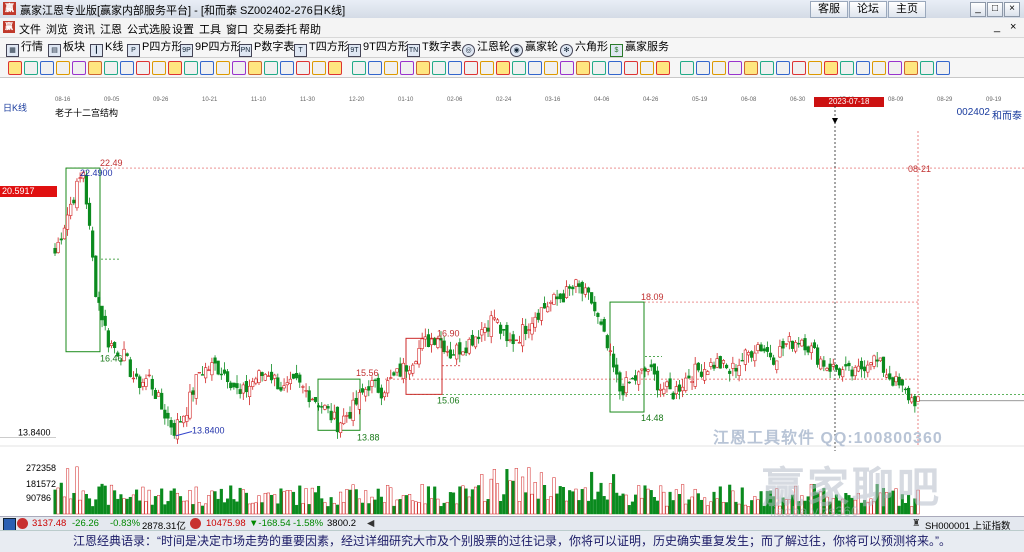  What do you see at coordinates (639, 48) in the screenshot?
I see `tb-winner-service: $ 赢家服务` at bounding box center [639, 48].